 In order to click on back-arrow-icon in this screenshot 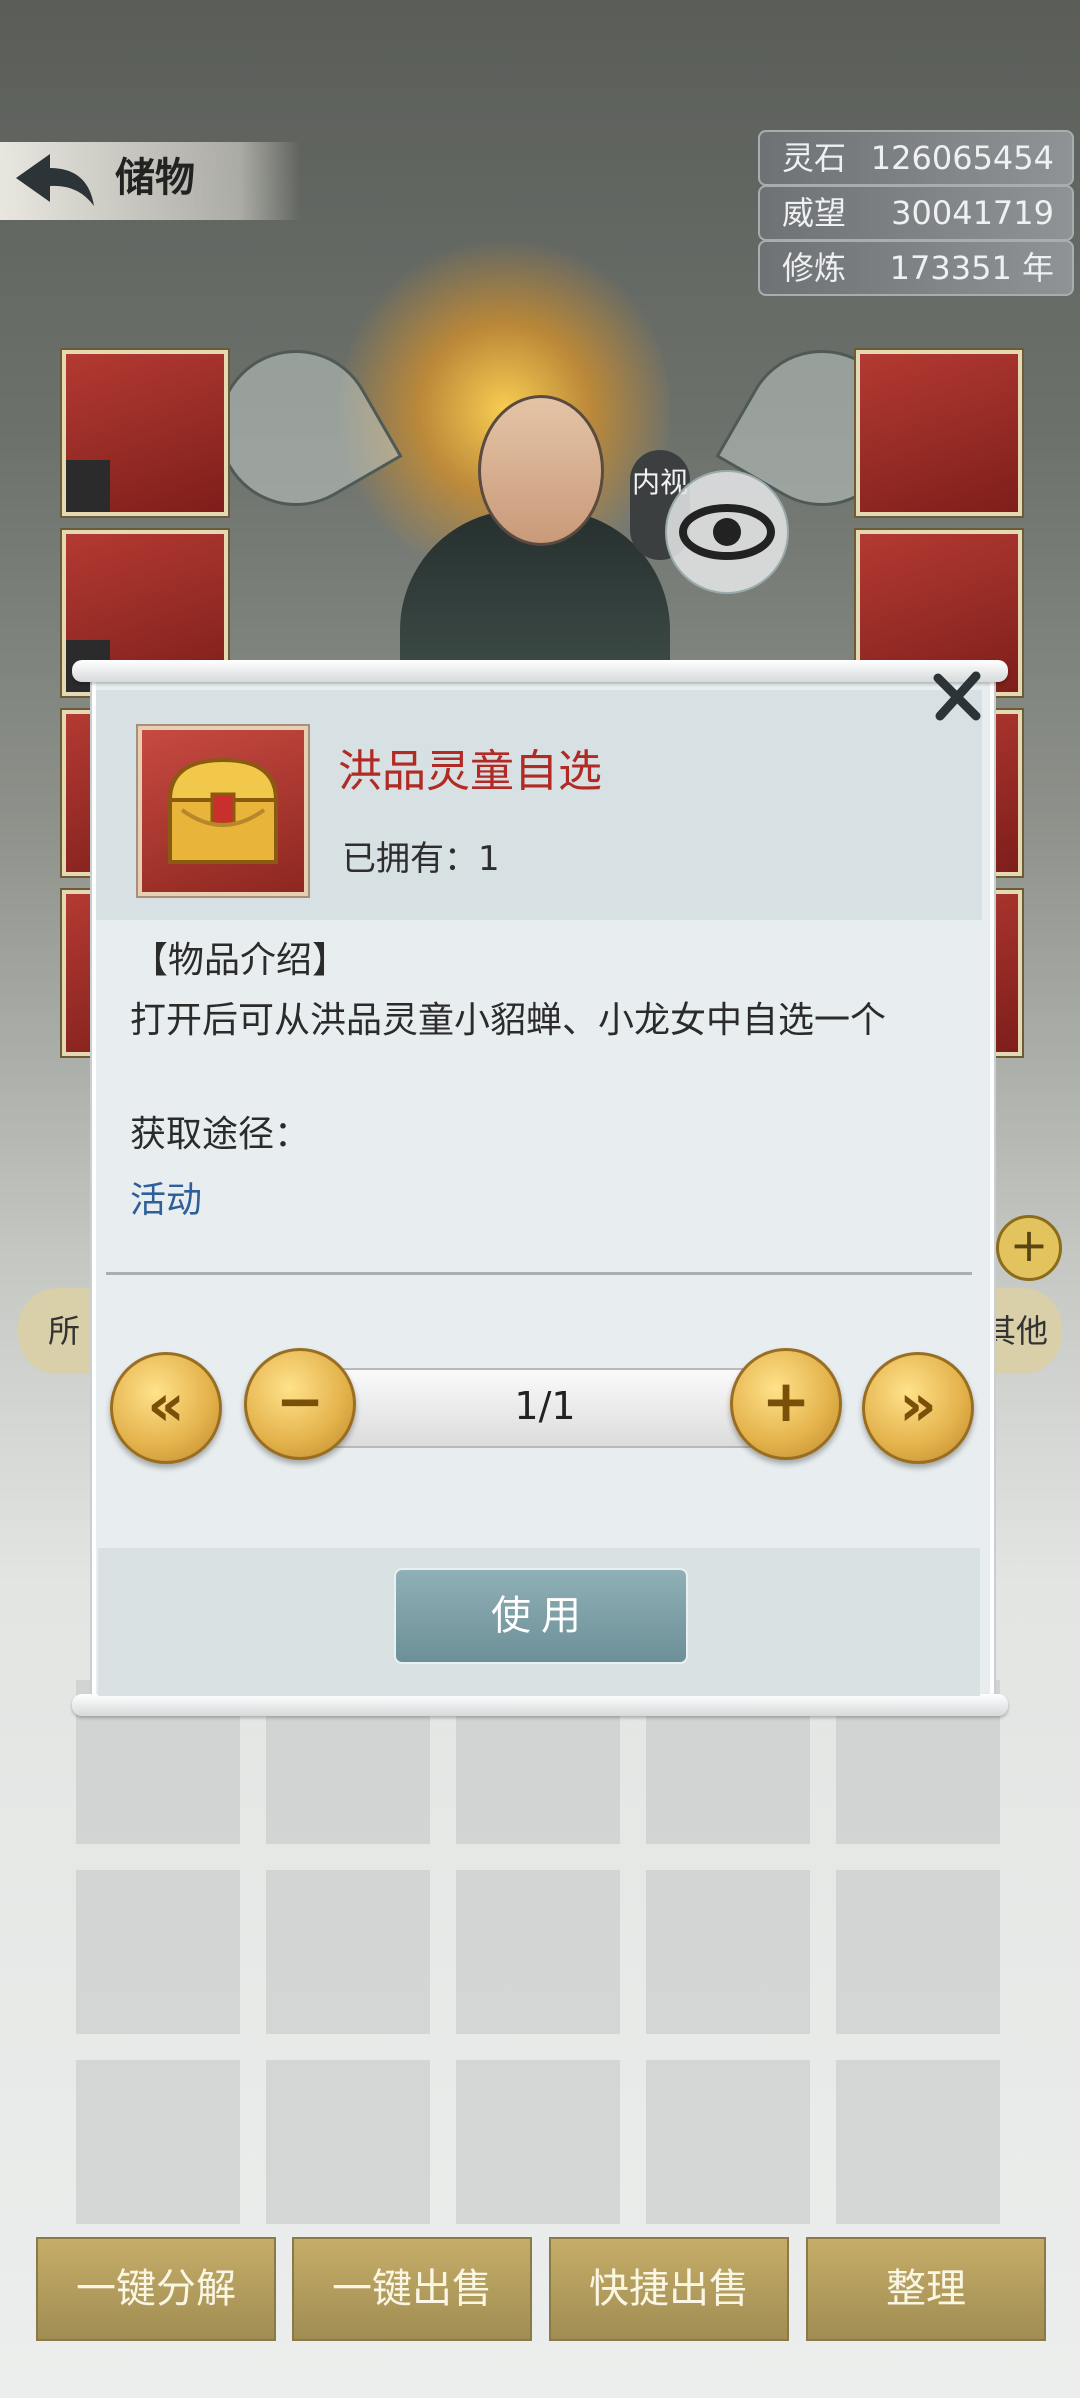, I will do `click(55, 180)`.